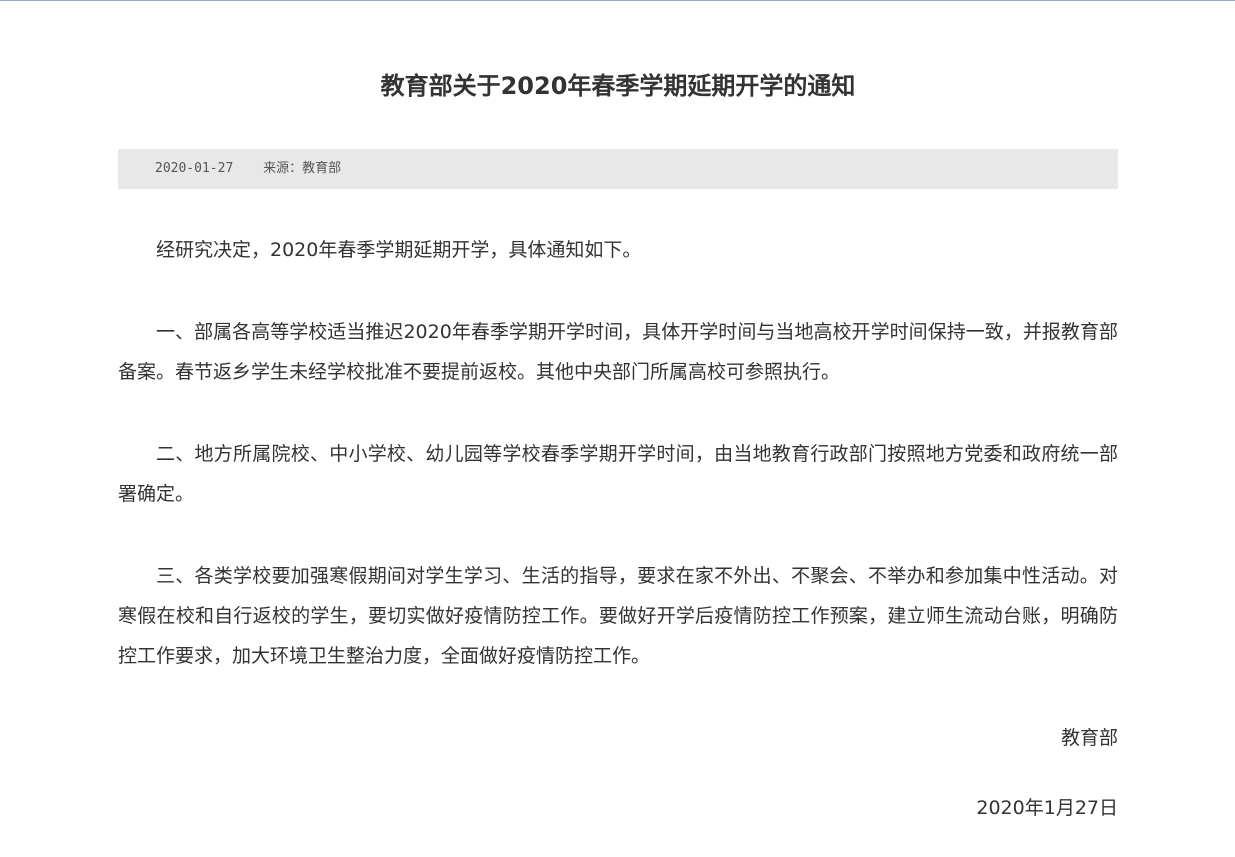 The width and height of the screenshot is (1235, 857). Describe the element at coordinates (618, 169) in the screenshot. I see `meta-bar: 2020-01-27 来源：教育部` at that location.